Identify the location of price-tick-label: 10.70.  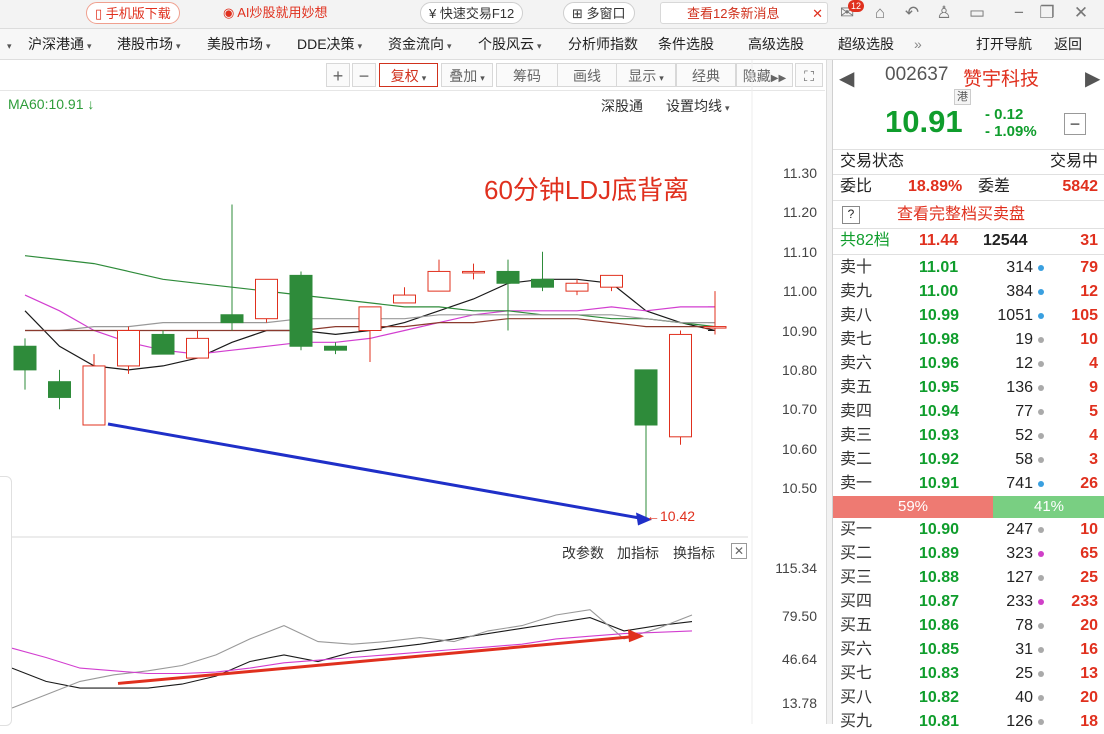
(799, 409).